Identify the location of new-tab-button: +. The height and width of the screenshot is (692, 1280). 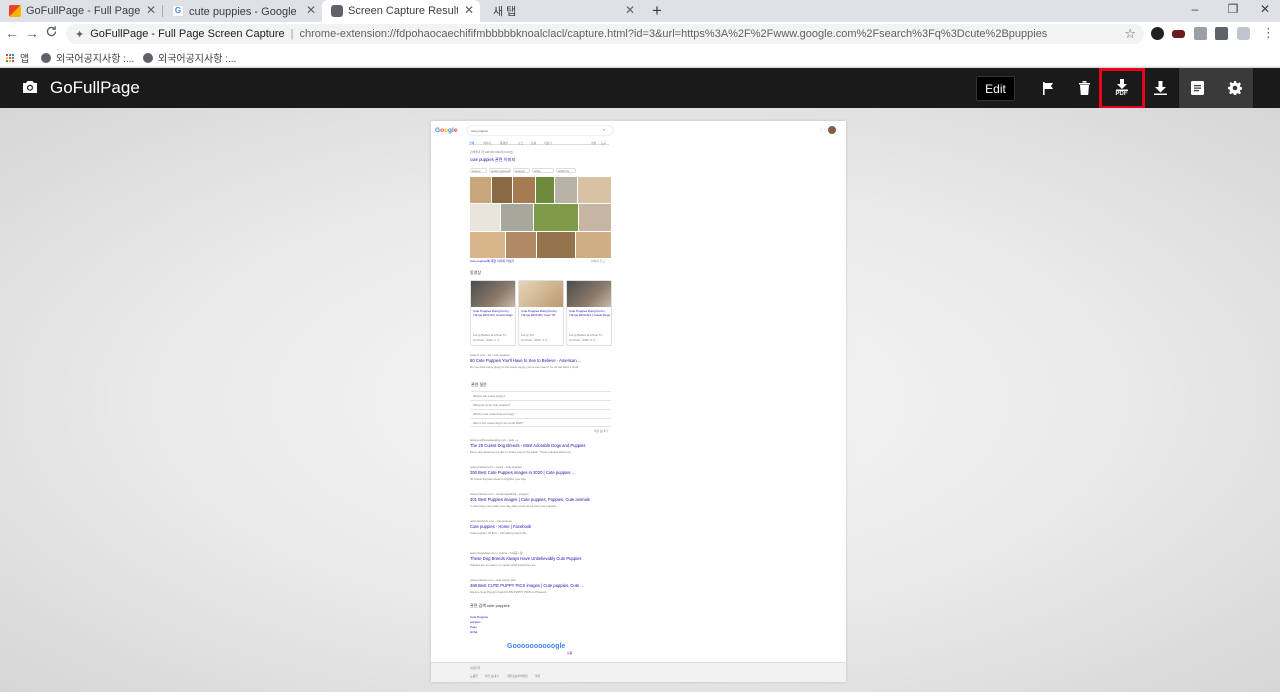
(657, 11).